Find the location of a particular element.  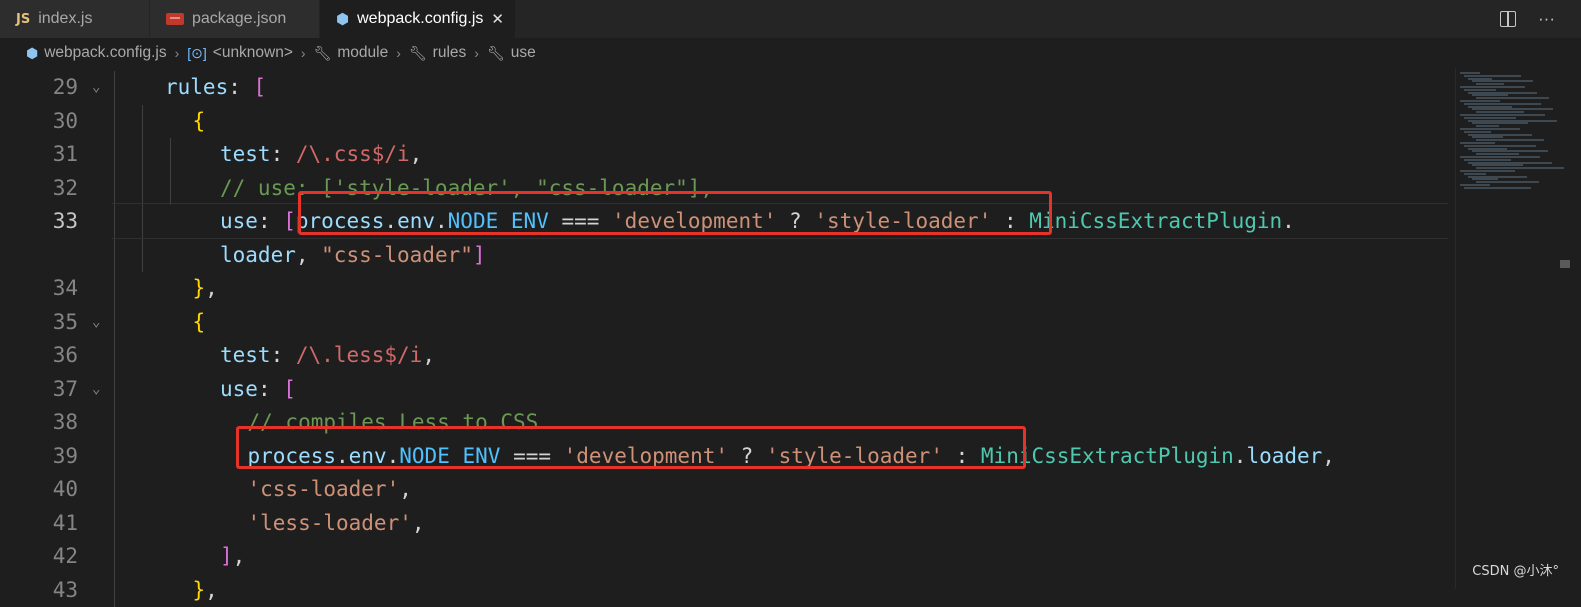

more-actions-icon: ··· is located at coordinates (1546, 19).